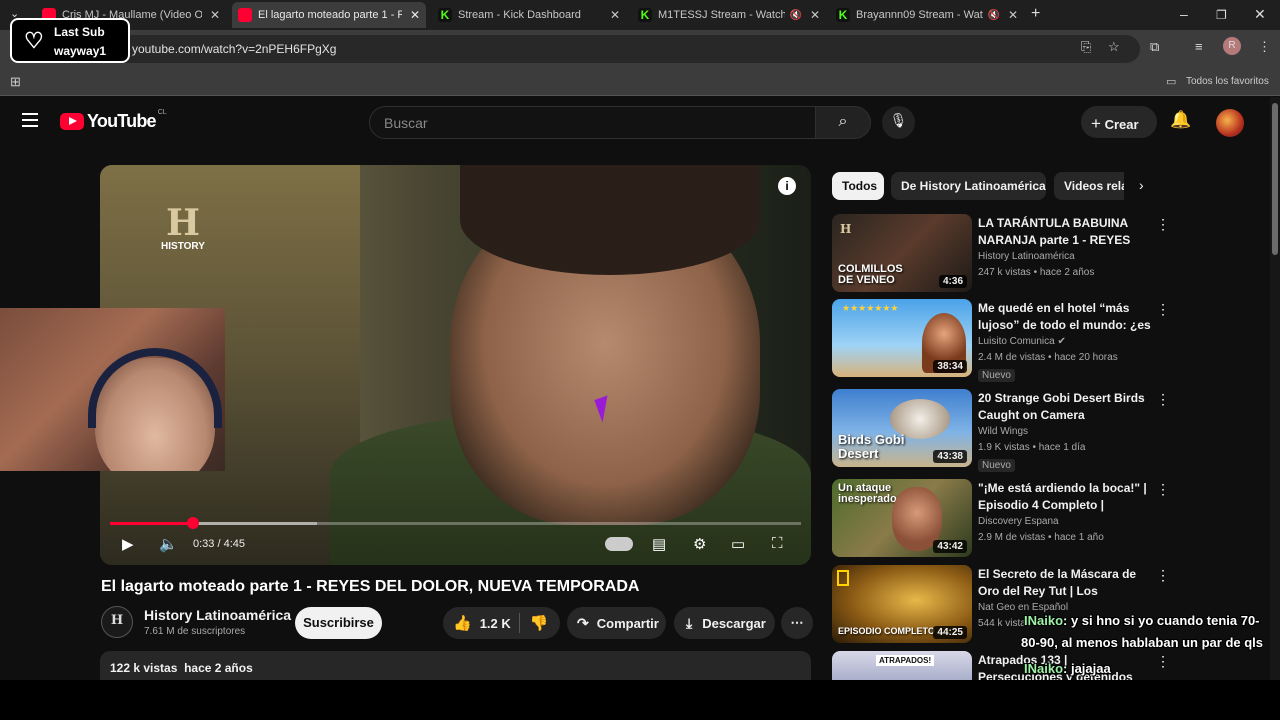 Image resolution: width=1280 pixels, height=720 pixels. I want to click on rec-channel: Nat Geo en Español, so click(1023, 607).